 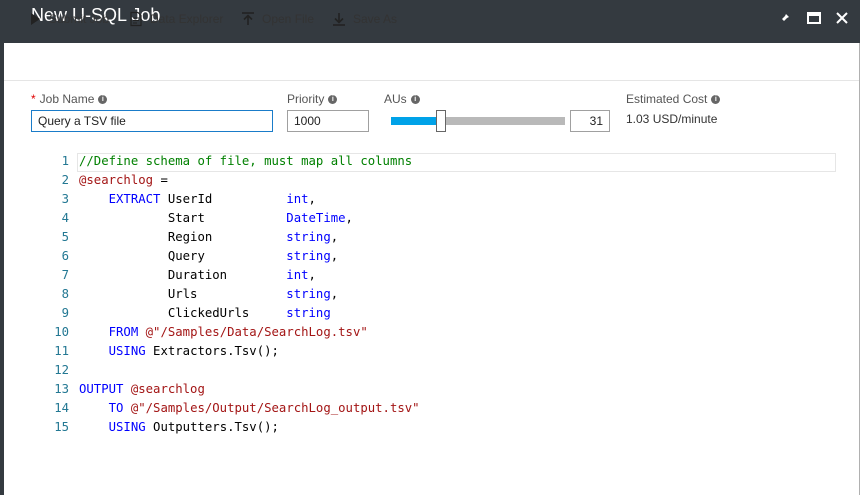 I want to click on code-token: UserId, so click(x=223, y=199).